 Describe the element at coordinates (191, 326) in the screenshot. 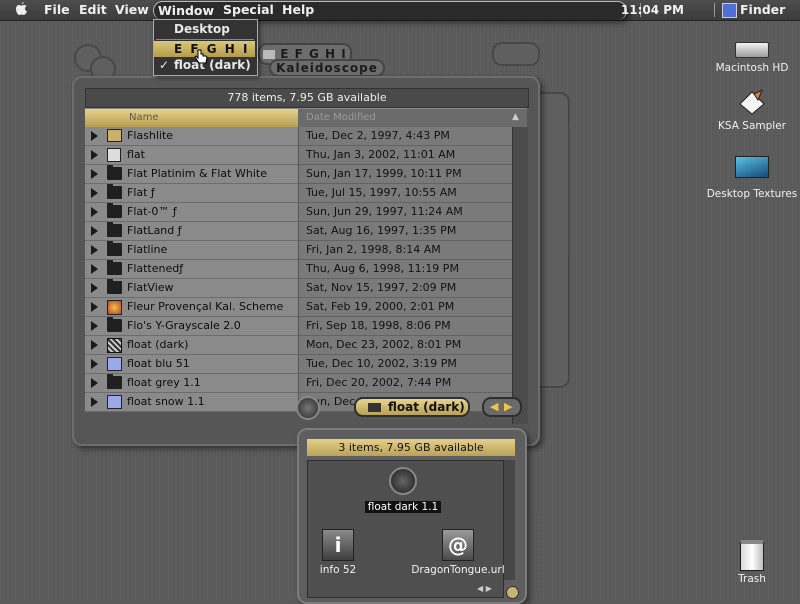

I see `name-cell: Flo's Y-Grayscale 2.0` at that location.